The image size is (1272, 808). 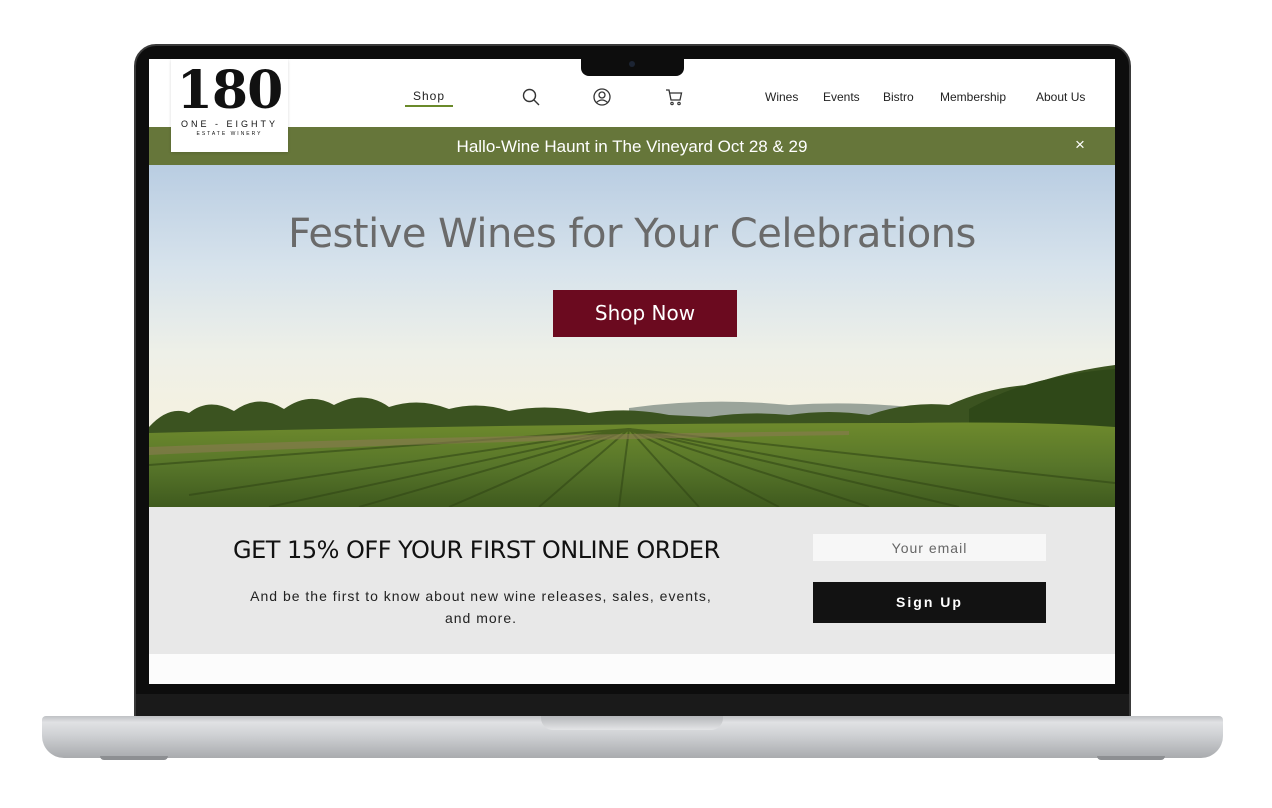 I want to click on nav-link-events: Events, so click(x=841, y=97).